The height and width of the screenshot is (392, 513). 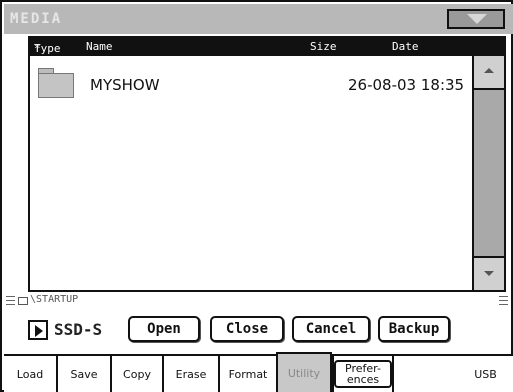 I want to click on tab-preferences-label: Prefer- ences, so click(x=363, y=374).